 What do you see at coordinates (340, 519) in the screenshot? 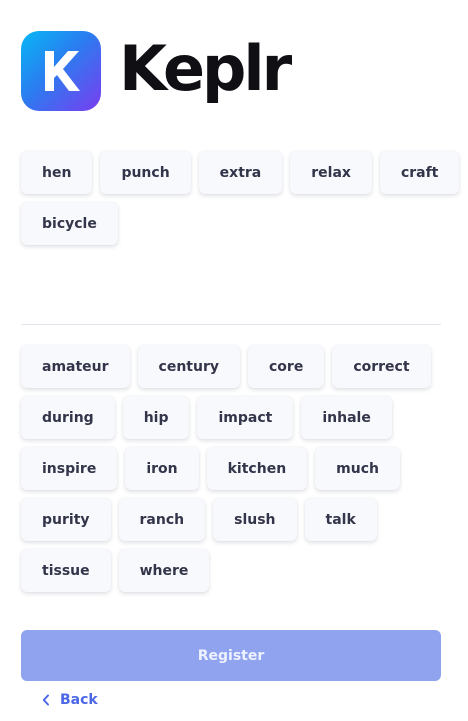
I see `word-pool-chip: talk` at bounding box center [340, 519].